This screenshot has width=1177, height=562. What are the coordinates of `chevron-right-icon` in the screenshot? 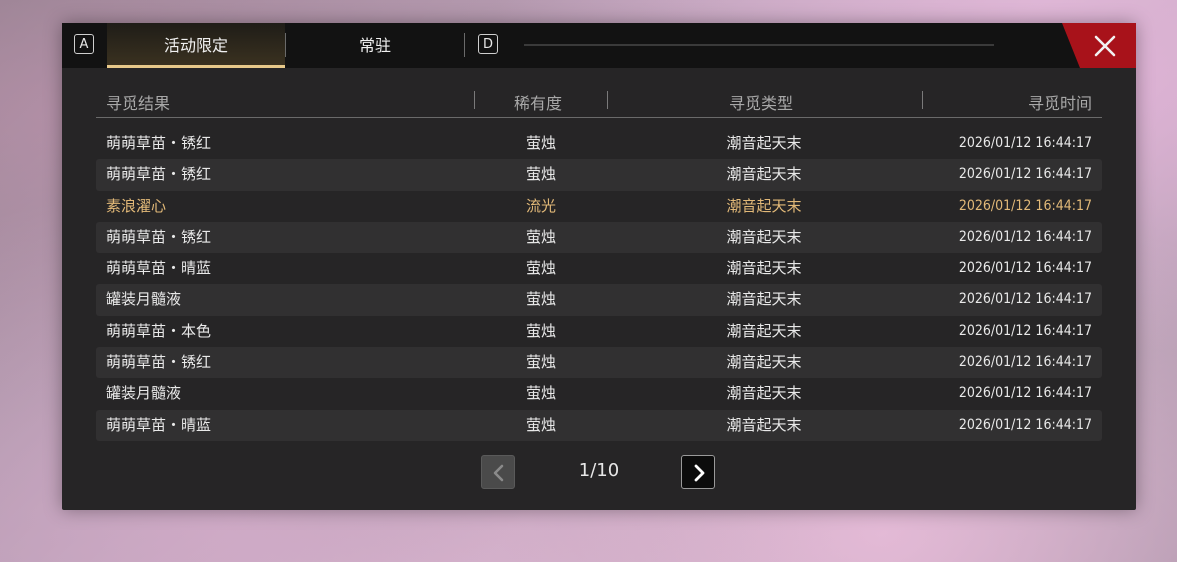 It's located at (699, 473).